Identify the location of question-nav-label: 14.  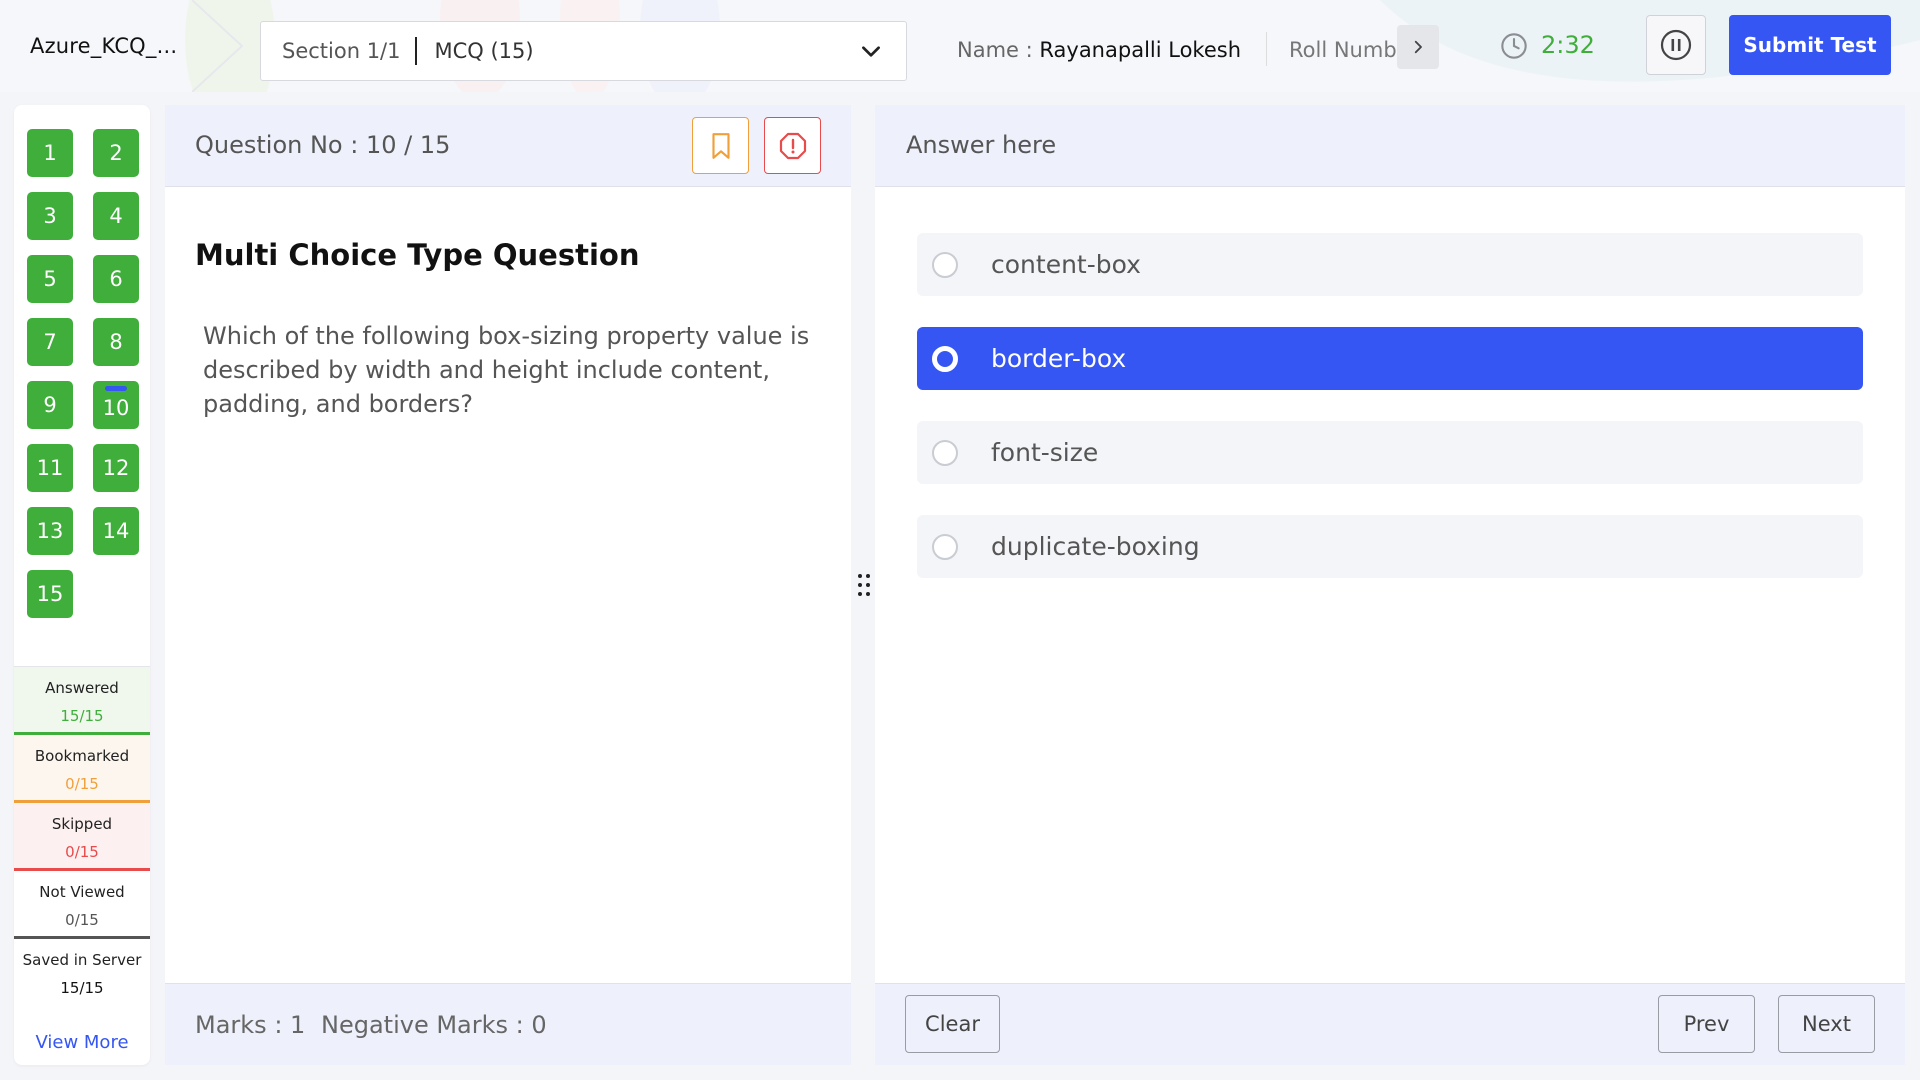
(116, 531).